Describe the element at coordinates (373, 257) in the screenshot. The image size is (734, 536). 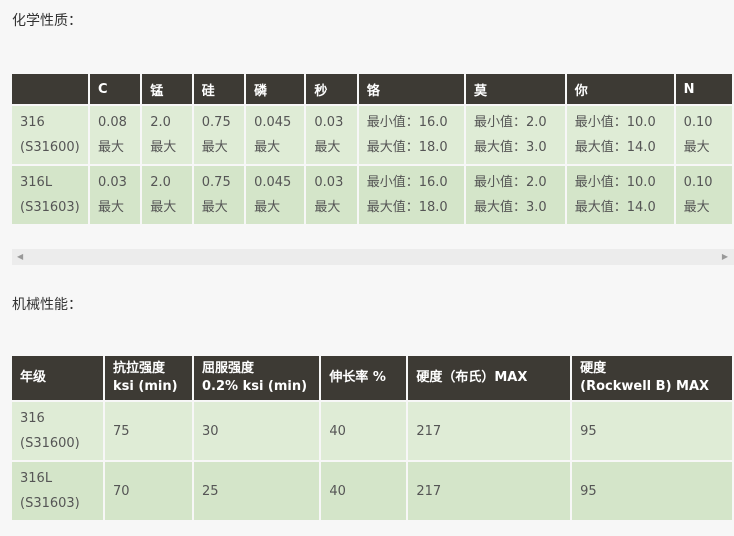
I see `horizontal-scrollbar: ◀ ▶` at that location.